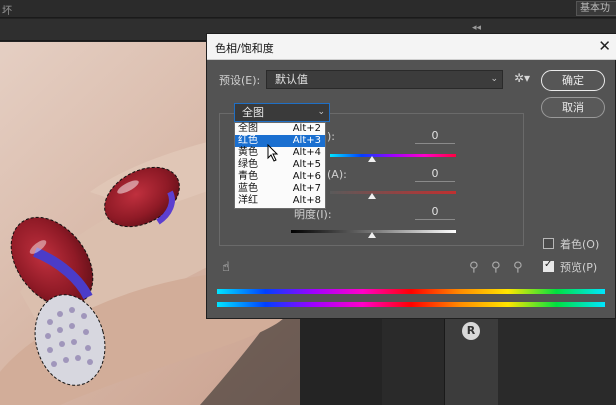  Describe the element at coordinates (280, 129) in the screenshot. I see `dropdown-item-master: 全图 Alt+2` at that location.